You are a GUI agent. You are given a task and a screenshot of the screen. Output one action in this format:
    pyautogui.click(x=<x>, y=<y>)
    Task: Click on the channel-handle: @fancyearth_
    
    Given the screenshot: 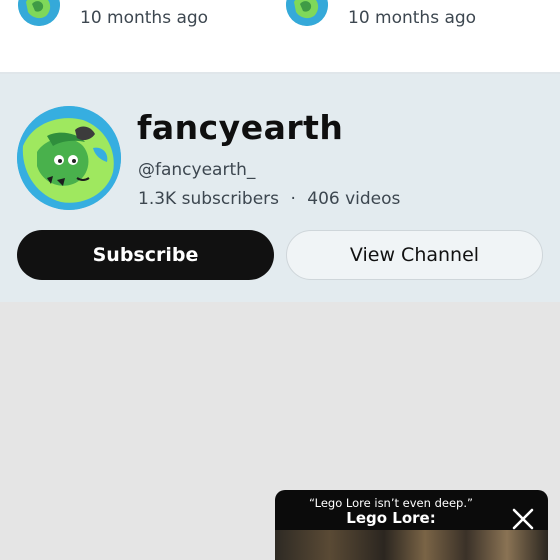 What is the action you would take?
    pyautogui.click(x=197, y=170)
    